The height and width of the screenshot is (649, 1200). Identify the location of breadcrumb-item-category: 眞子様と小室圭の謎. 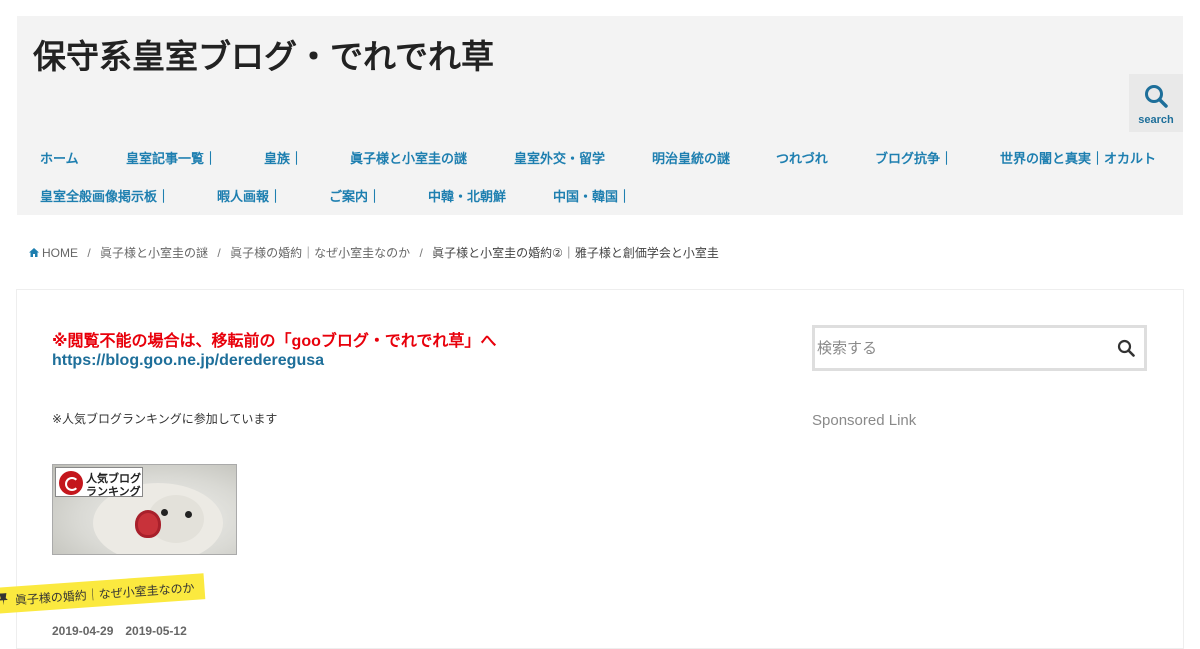
(154, 252).